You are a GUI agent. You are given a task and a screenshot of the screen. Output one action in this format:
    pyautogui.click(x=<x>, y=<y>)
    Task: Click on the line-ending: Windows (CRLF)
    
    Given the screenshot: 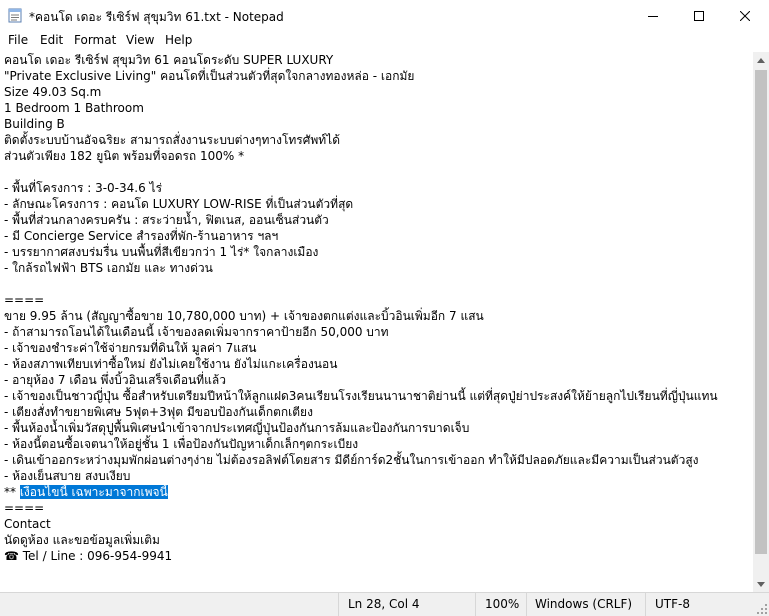 What is the action you would take?
    pyautogui.click(x=584, y=604)
    